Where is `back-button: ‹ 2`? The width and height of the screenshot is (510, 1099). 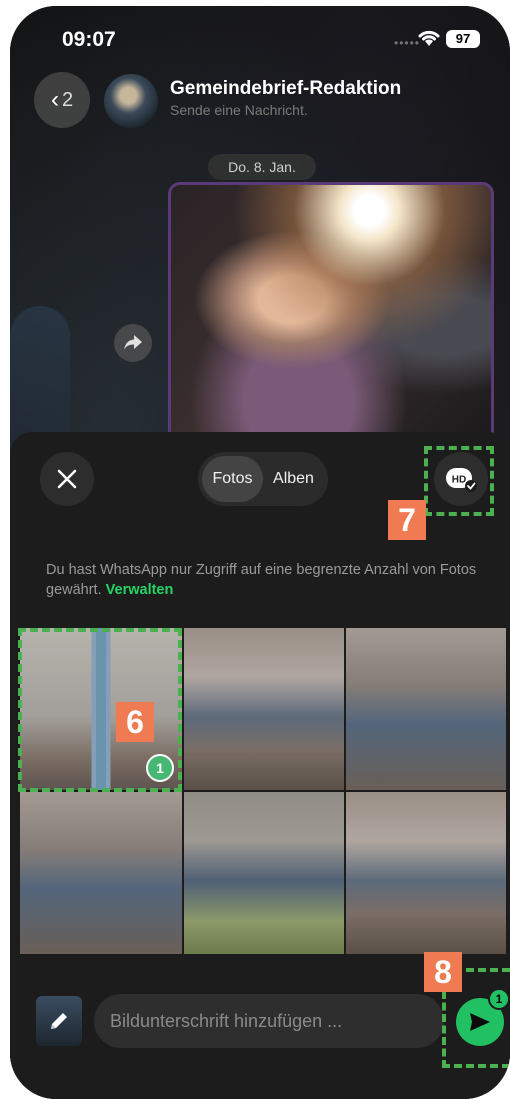 back-button: ‹ 2 is located at coordinates (62, 100).